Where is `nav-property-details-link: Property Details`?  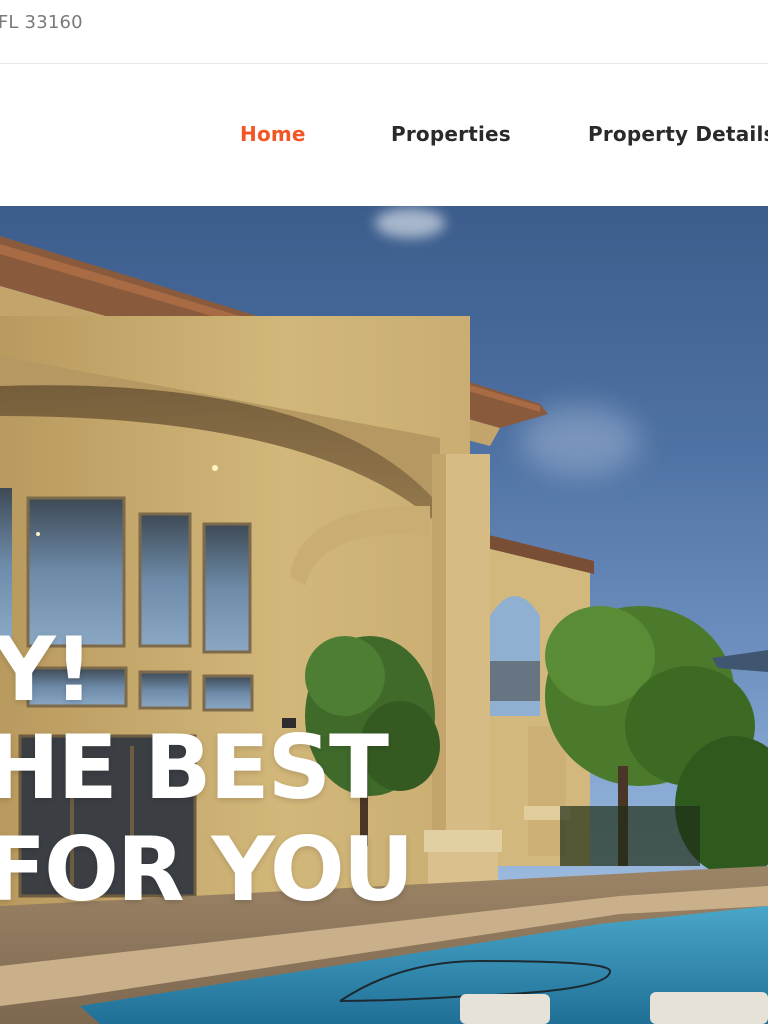 nav-property-details-link: Property Details is located at coordinates (678, 134).